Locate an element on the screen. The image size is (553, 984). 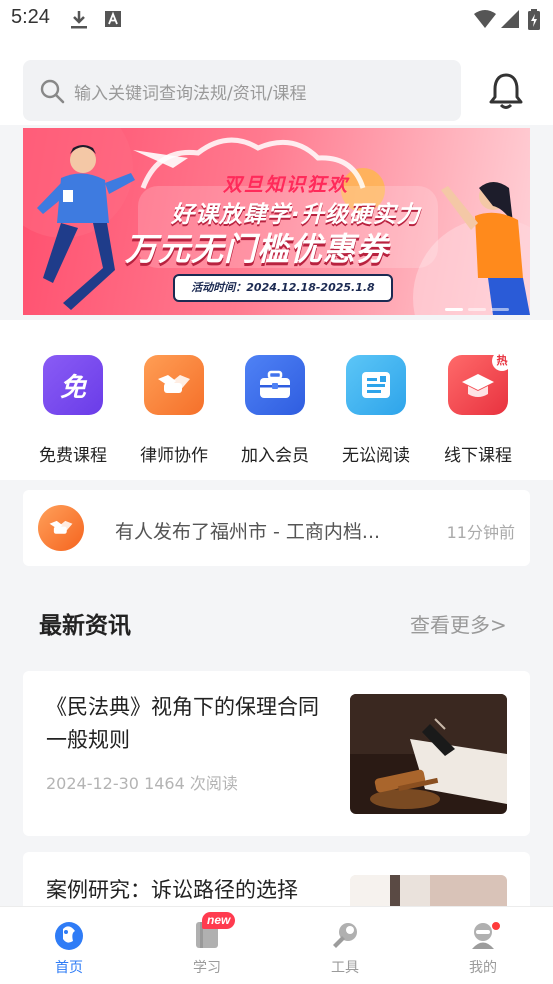
graduation-cap-icon: 热 is located at coordinates (480, 383).